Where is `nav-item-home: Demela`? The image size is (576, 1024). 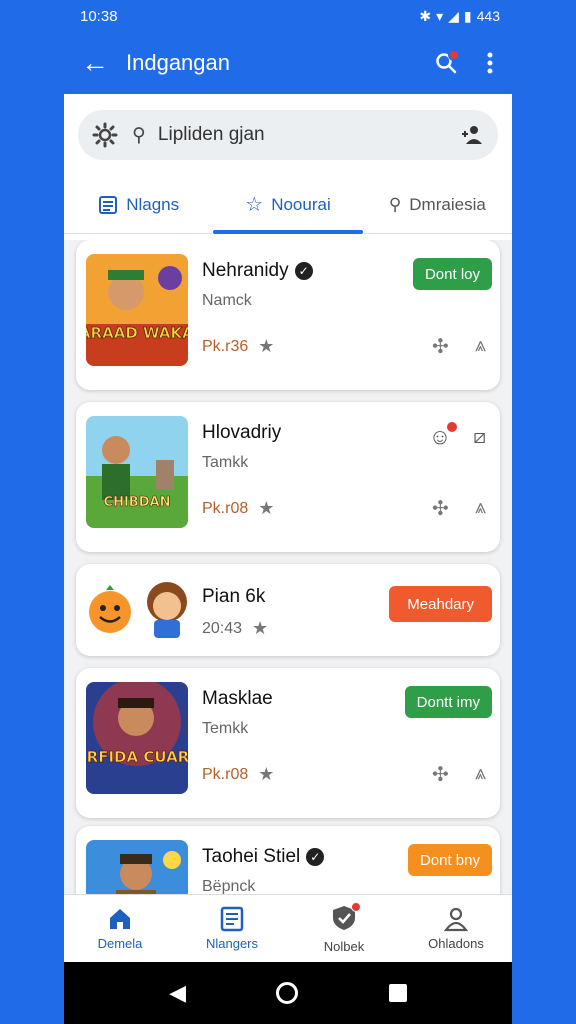
nav-item-home: Demela is located at coordinates (120, 928).